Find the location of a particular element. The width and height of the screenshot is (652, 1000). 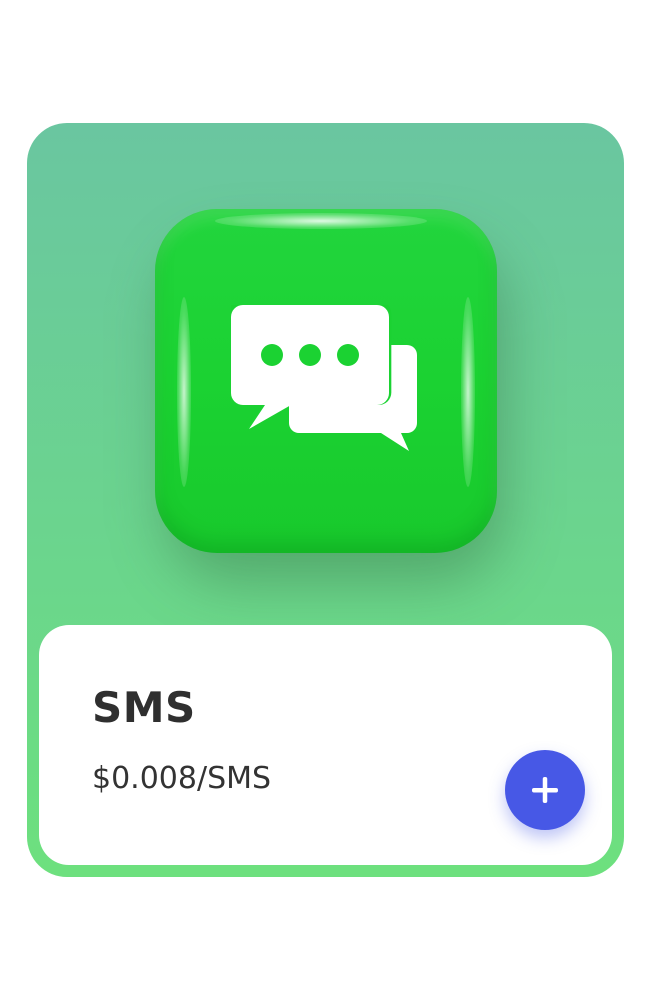

plus-icon is located at coordinates (545, 790).